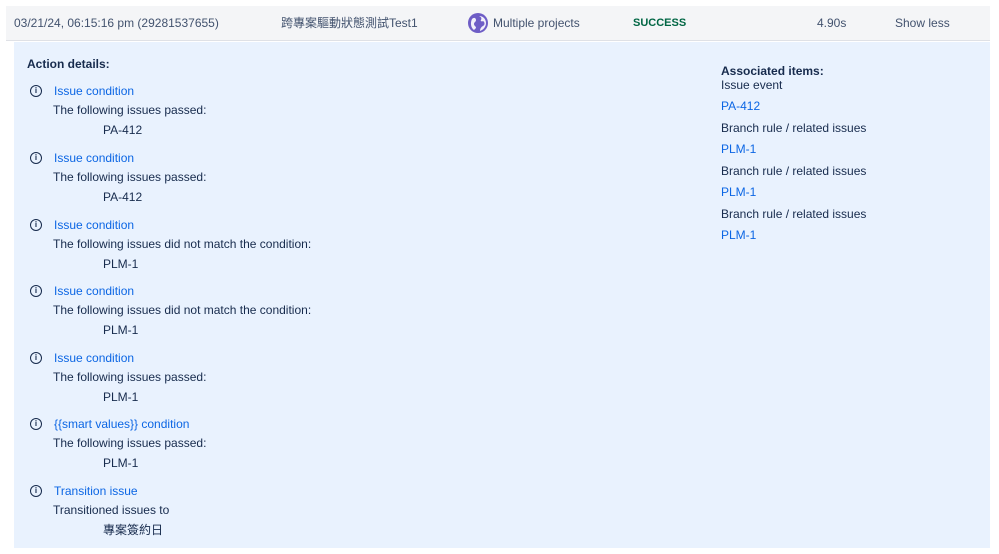  Describe the element at coordinates (851, 106) in the screenshot. I see `associated-issue-link: PA-412` at that location.